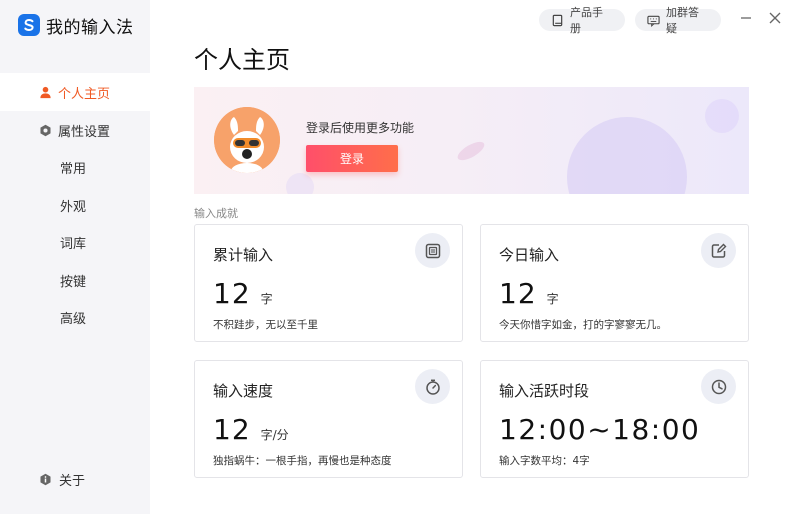 This screenshot has height=514, width=800. Describe the element at coordinates (75, 168) in the screenshot. I see `sidebar-item-common: 常用` at that location.